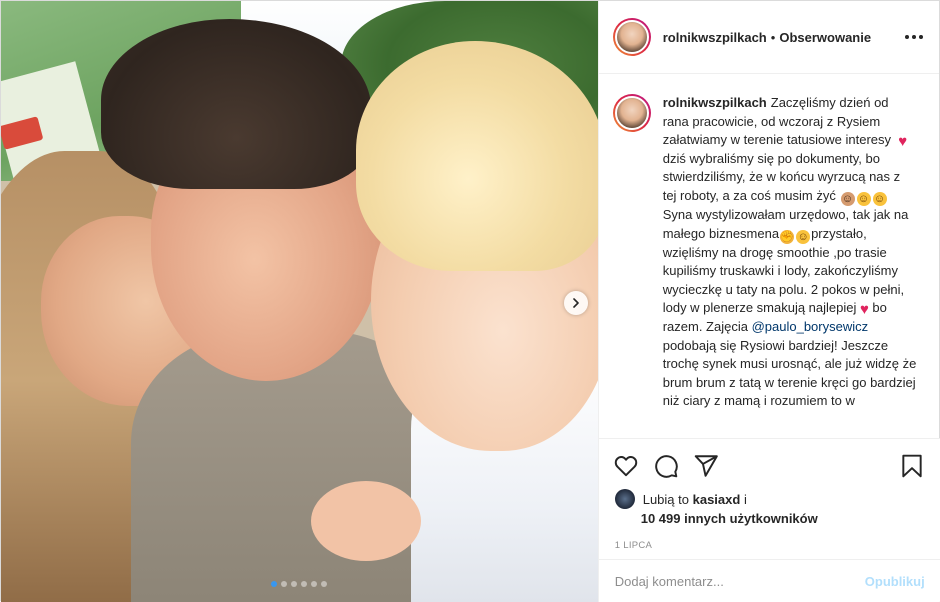  I want to click on chevron-right-icon, so click(576, 303).